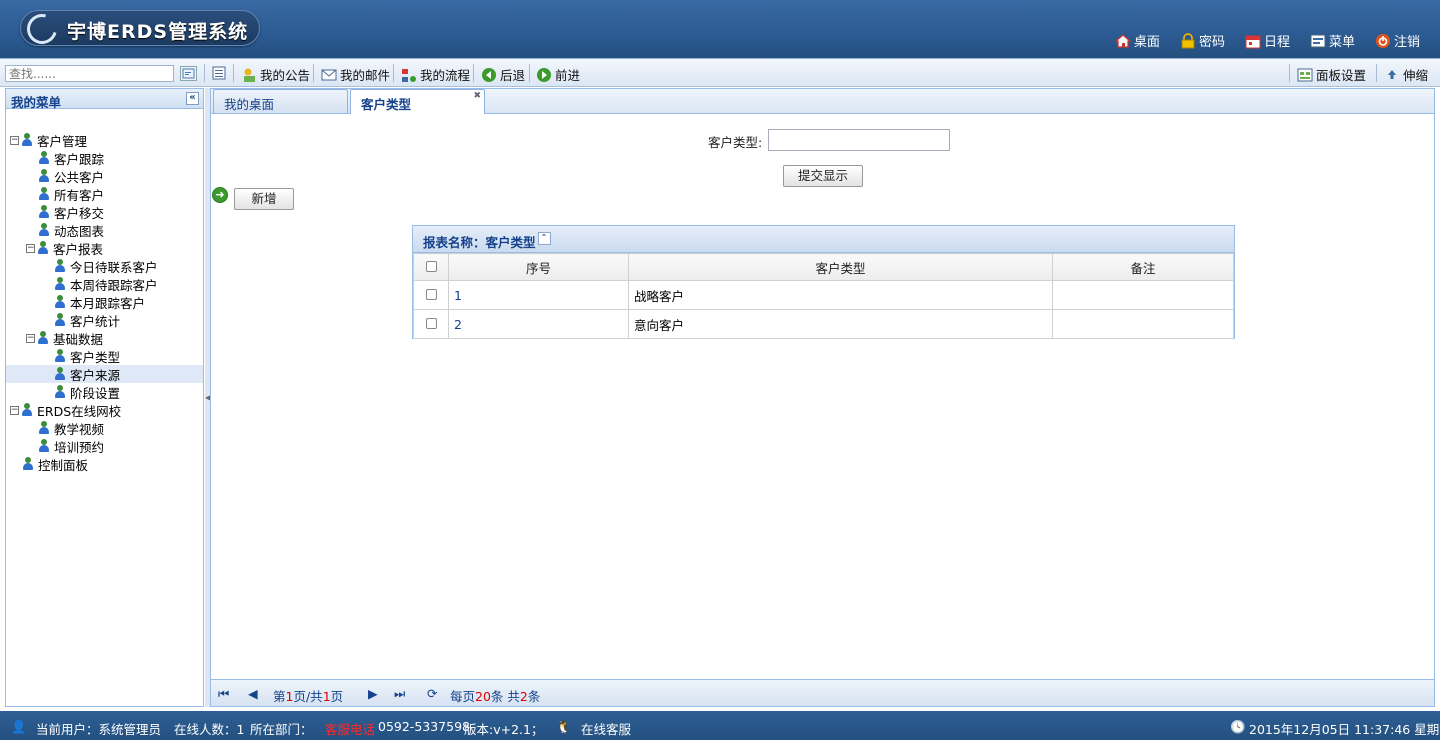 The width and height of the screenshot is (1440, 740). What do you see at coordinates (89, 73) in the screenshot?
I see `menu-search-input` at bounding box center [89, 73].